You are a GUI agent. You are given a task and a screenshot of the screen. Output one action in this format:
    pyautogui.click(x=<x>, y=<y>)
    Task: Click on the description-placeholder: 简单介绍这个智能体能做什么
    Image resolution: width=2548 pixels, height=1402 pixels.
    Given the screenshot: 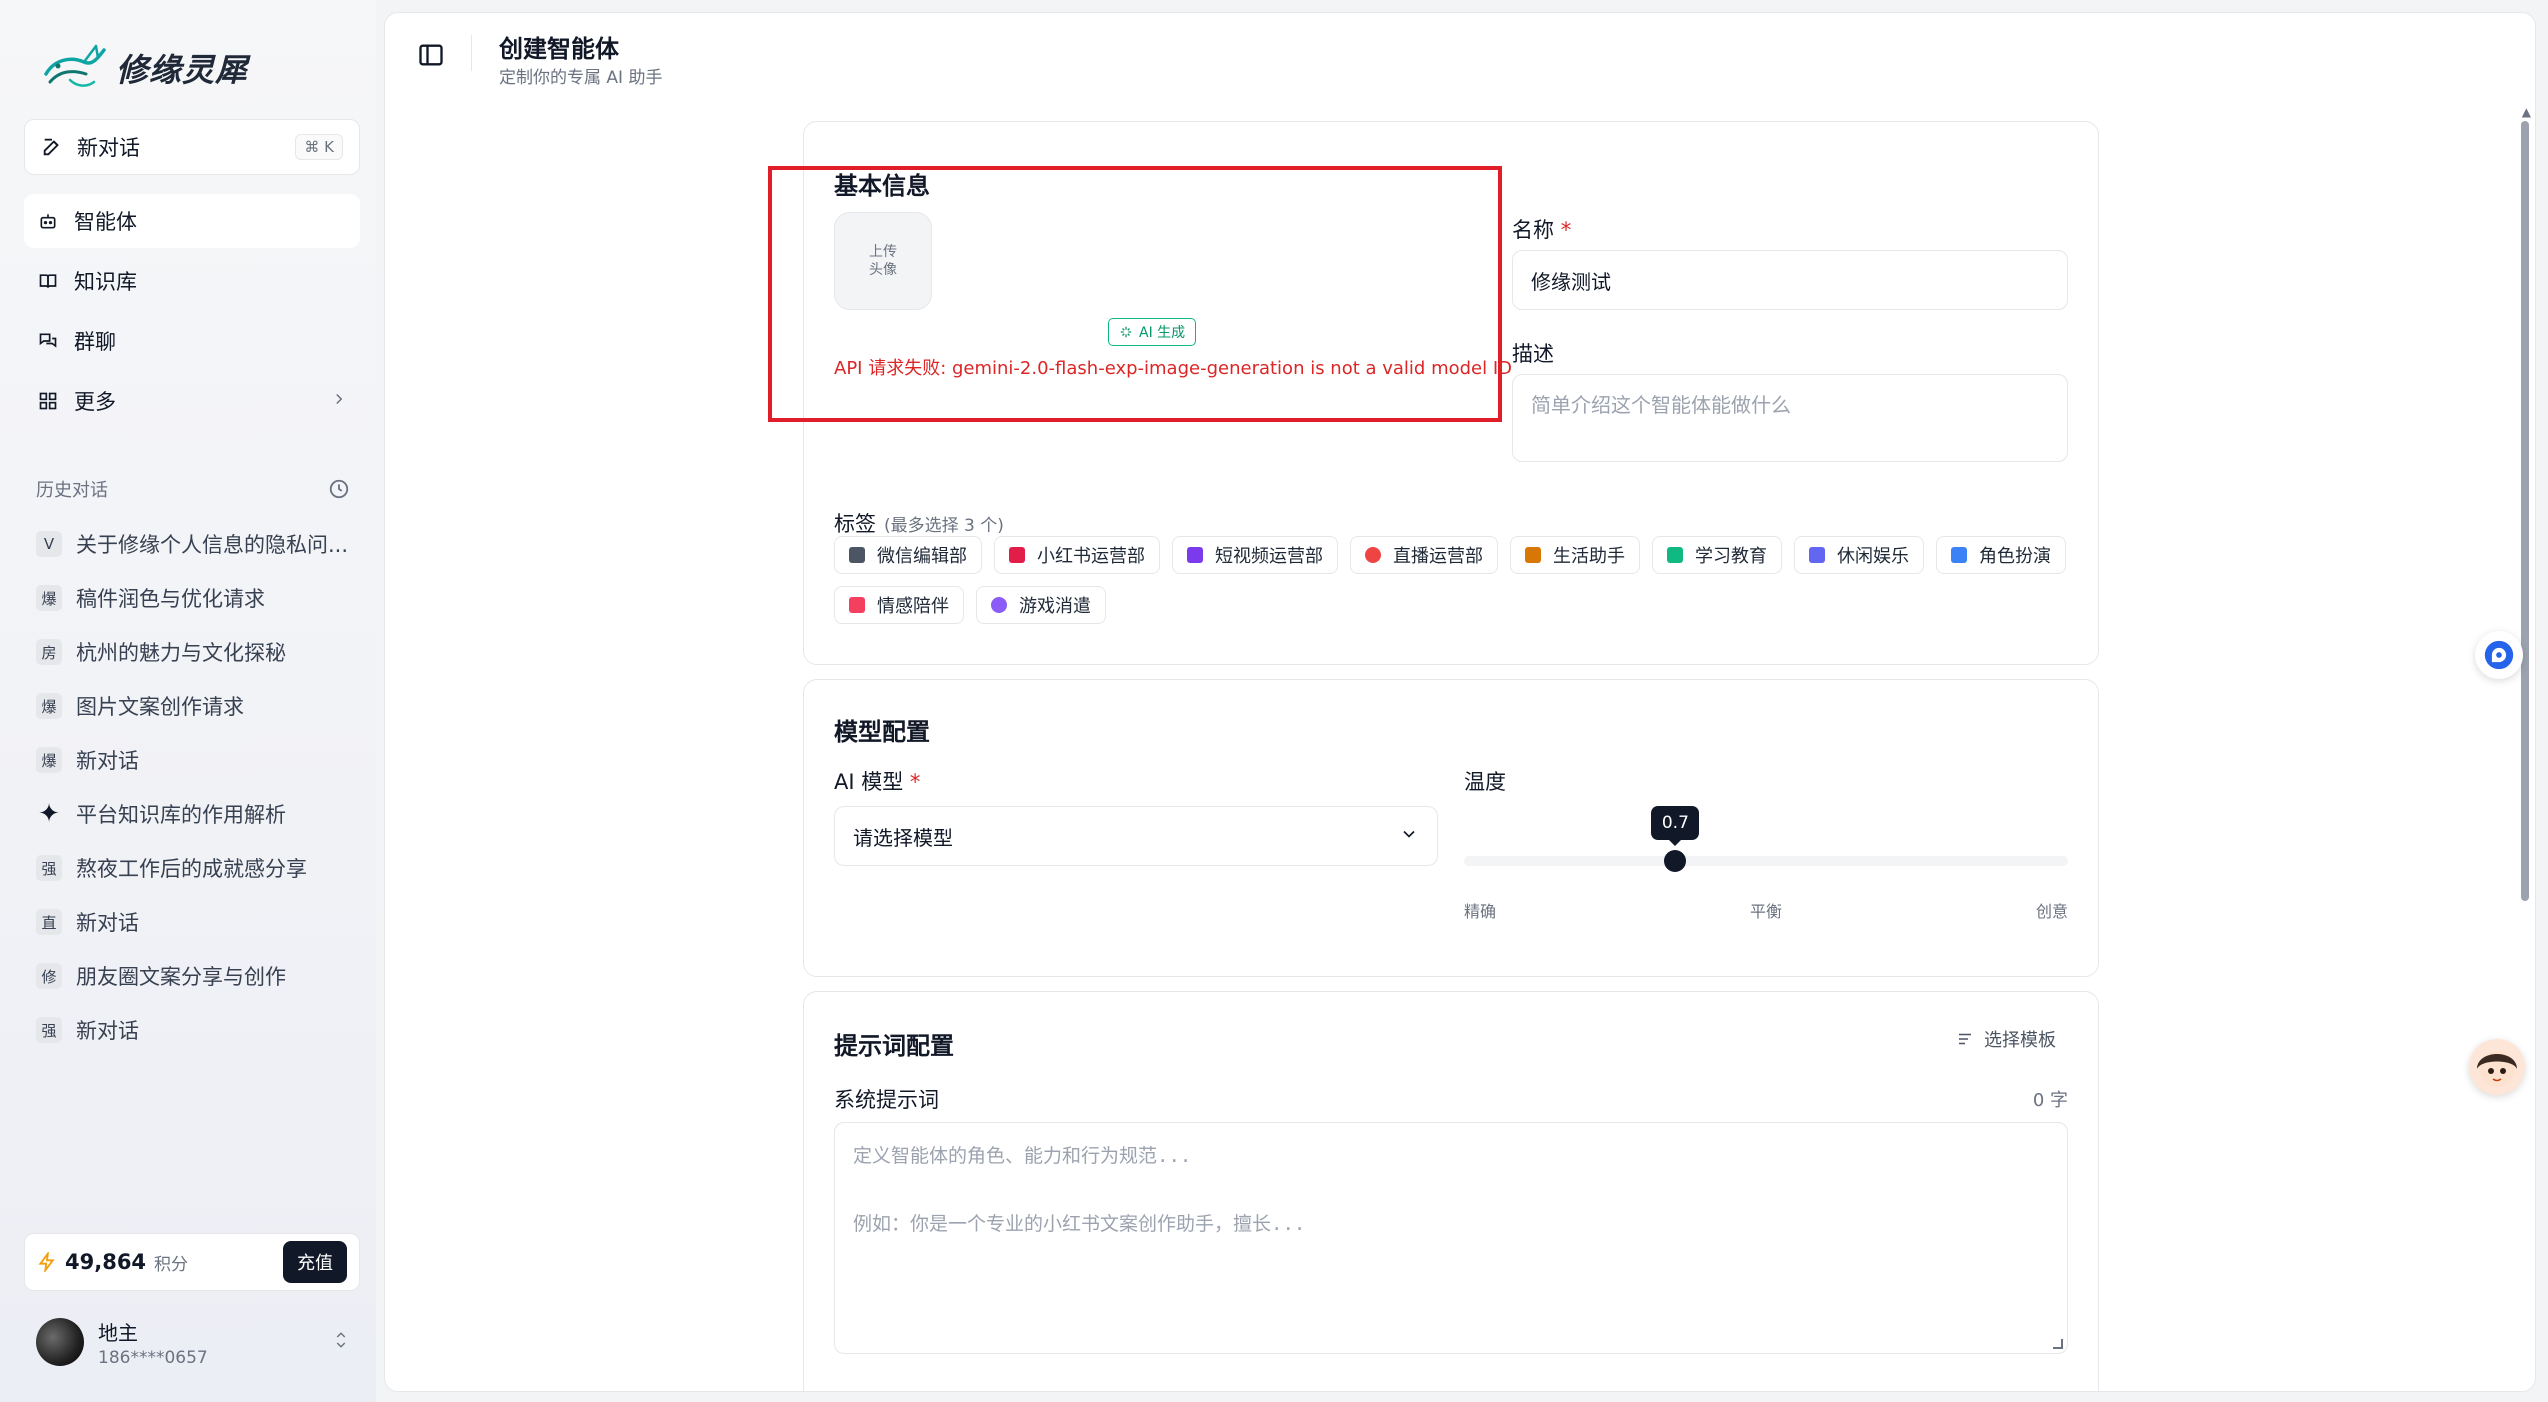 What is the action you would take?
    pyautogui.click(x=1661, y=405)
    